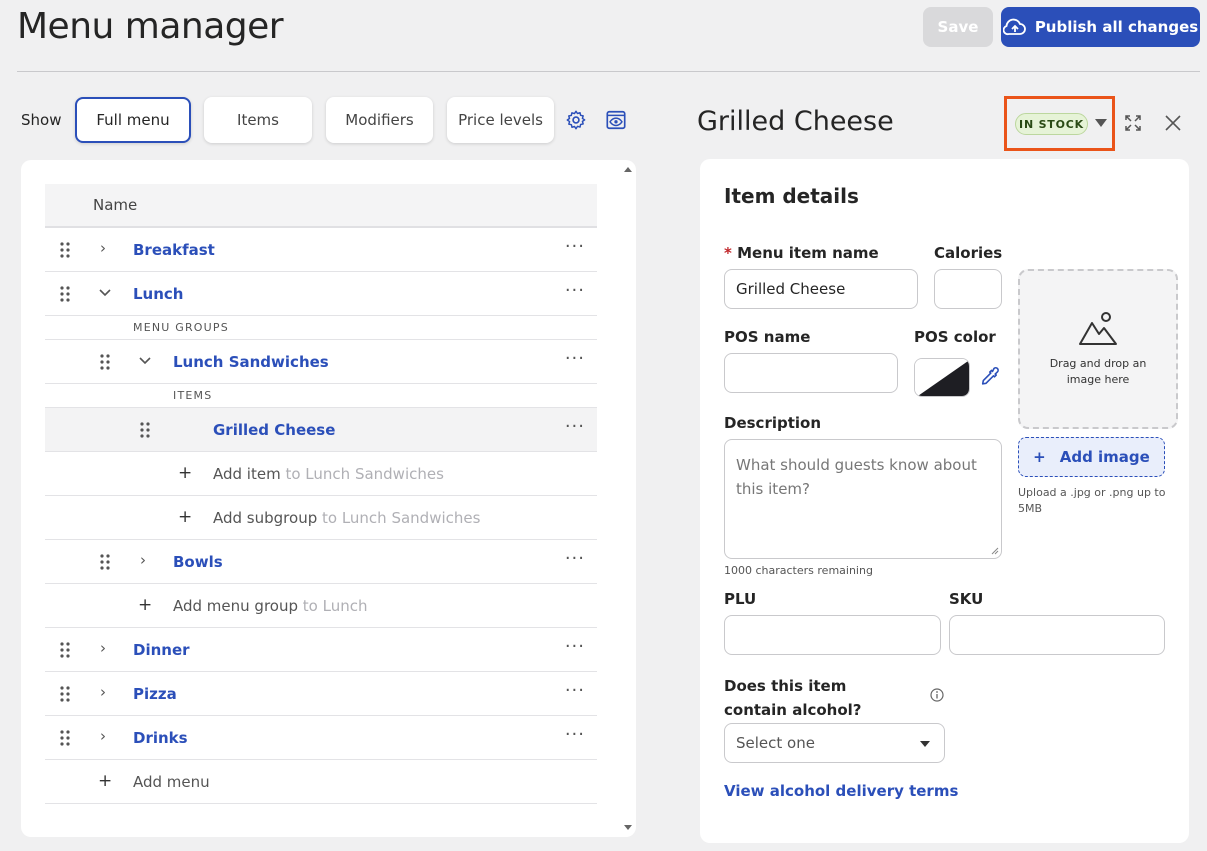 The image size is (1207, 851). I want to click on add-image-button: + Add image, so click(1091, 457).